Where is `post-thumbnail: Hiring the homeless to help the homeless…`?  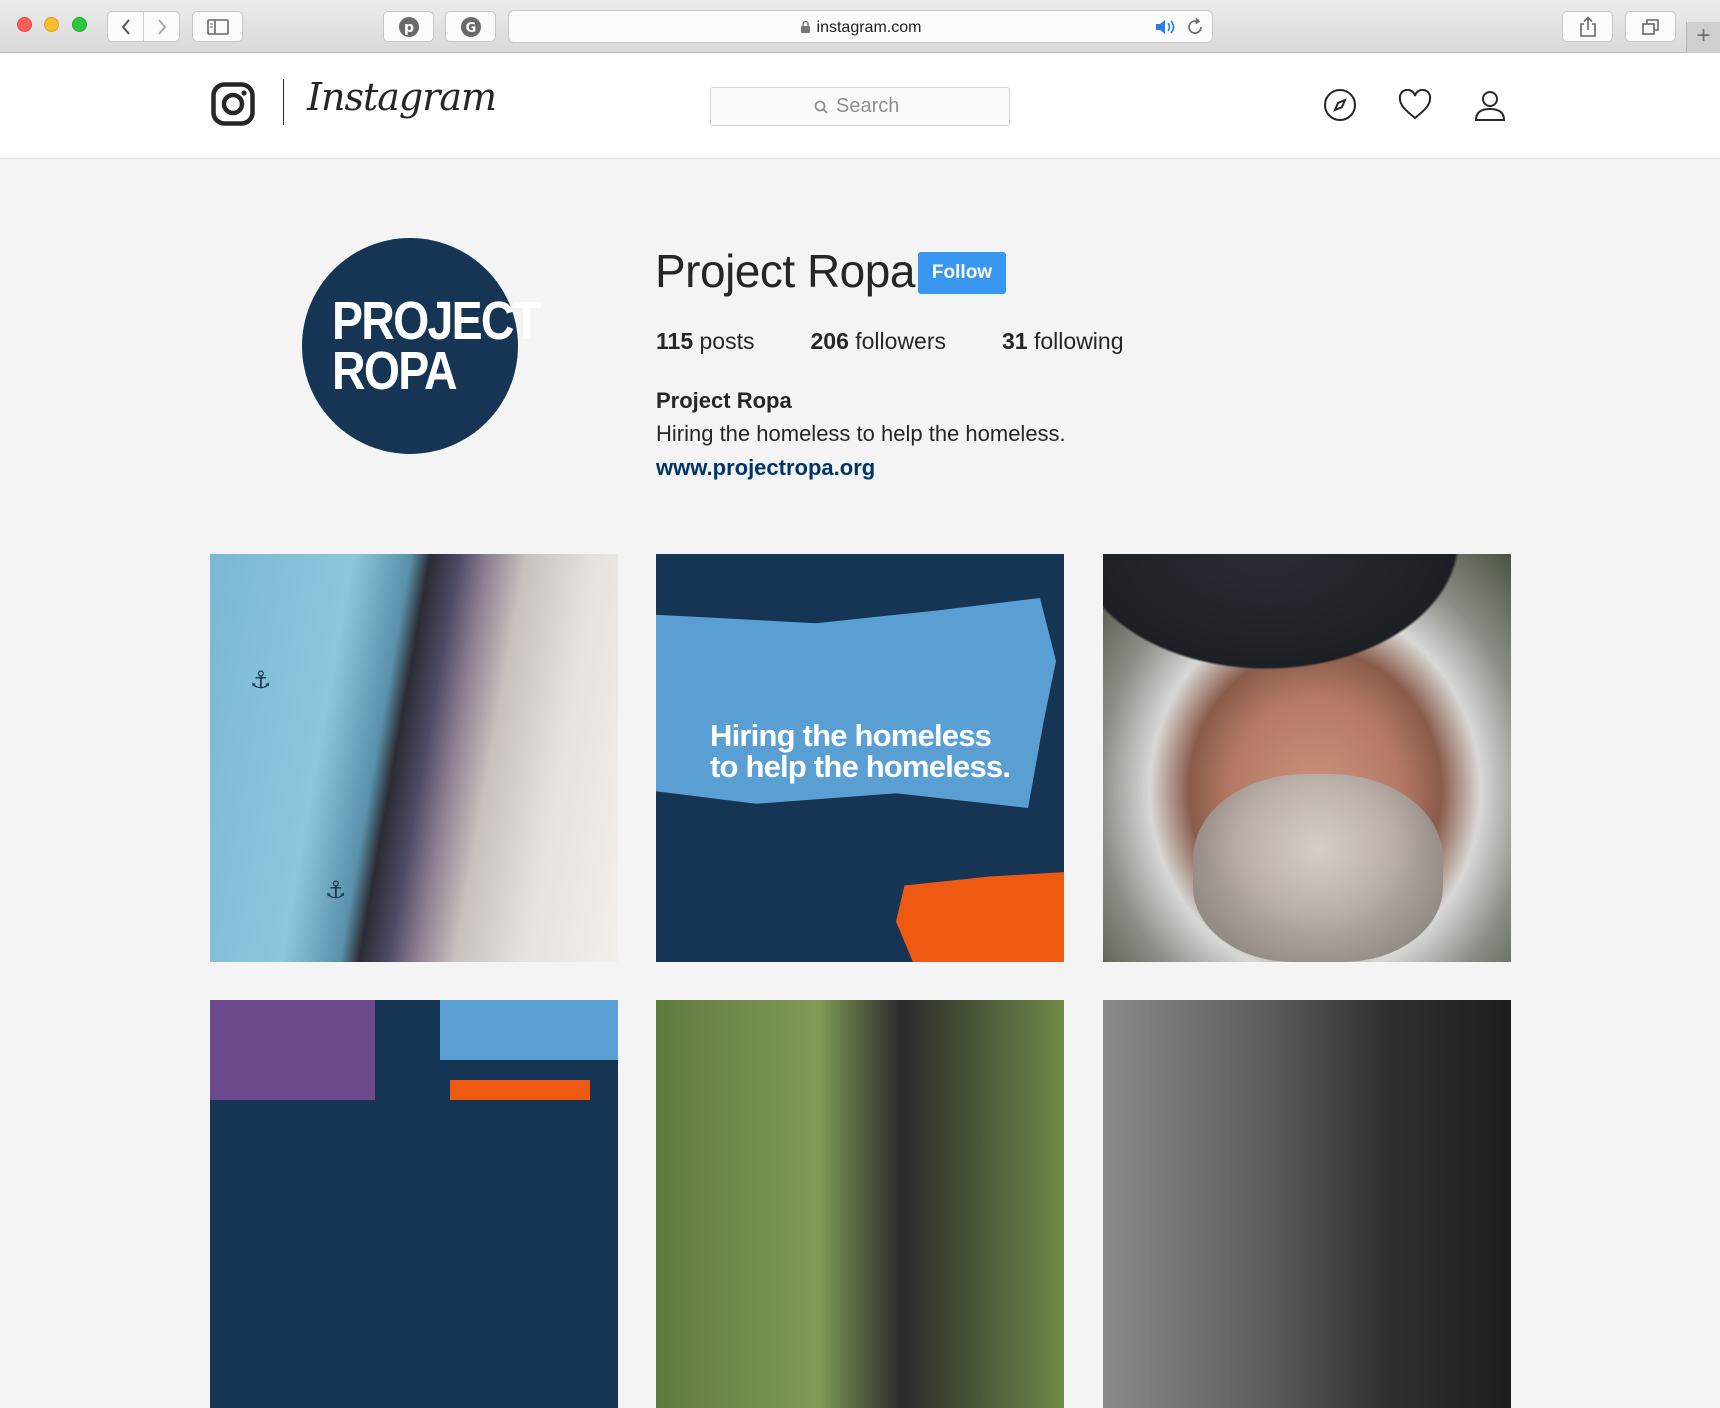
post-thumbnail: Hiring the homeless to help the homeless… is located at coordinates (860, 758).